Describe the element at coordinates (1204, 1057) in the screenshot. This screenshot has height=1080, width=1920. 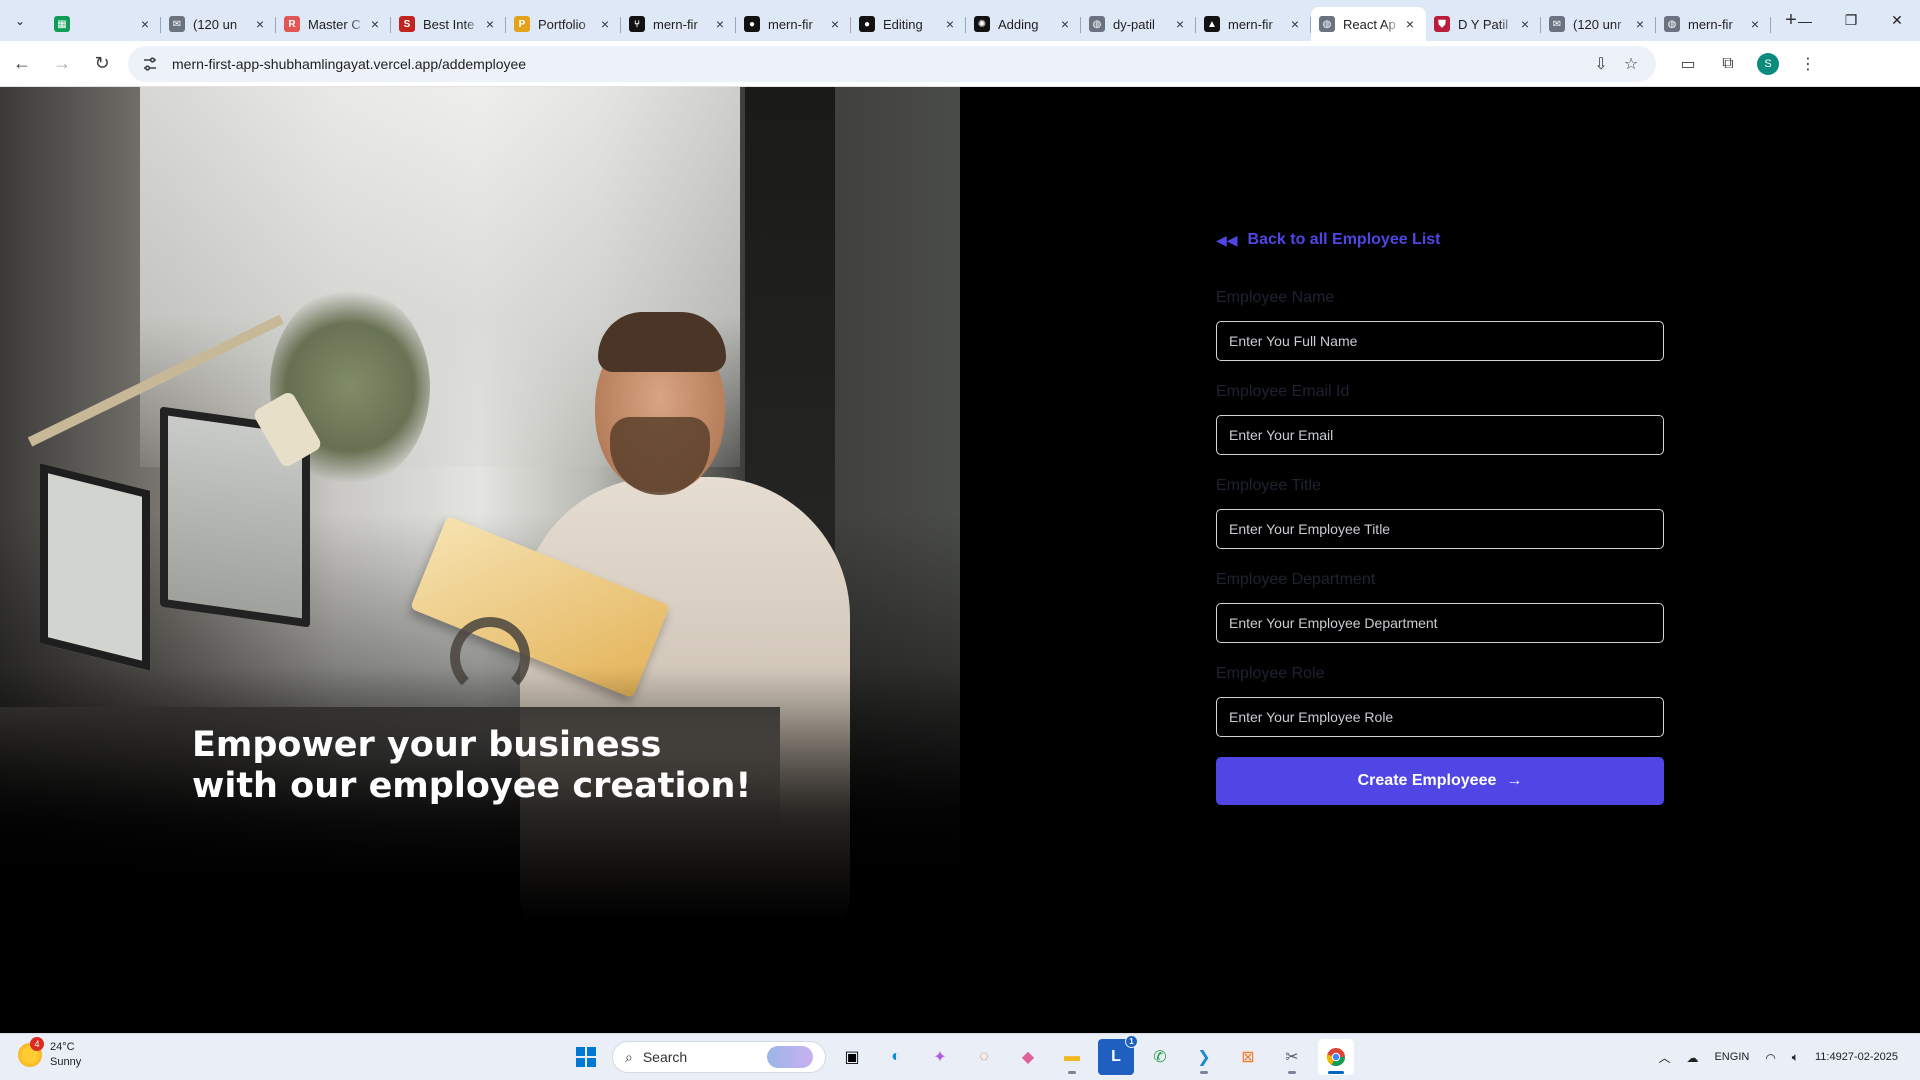
I see `vscode-icon: ❯` at that location.